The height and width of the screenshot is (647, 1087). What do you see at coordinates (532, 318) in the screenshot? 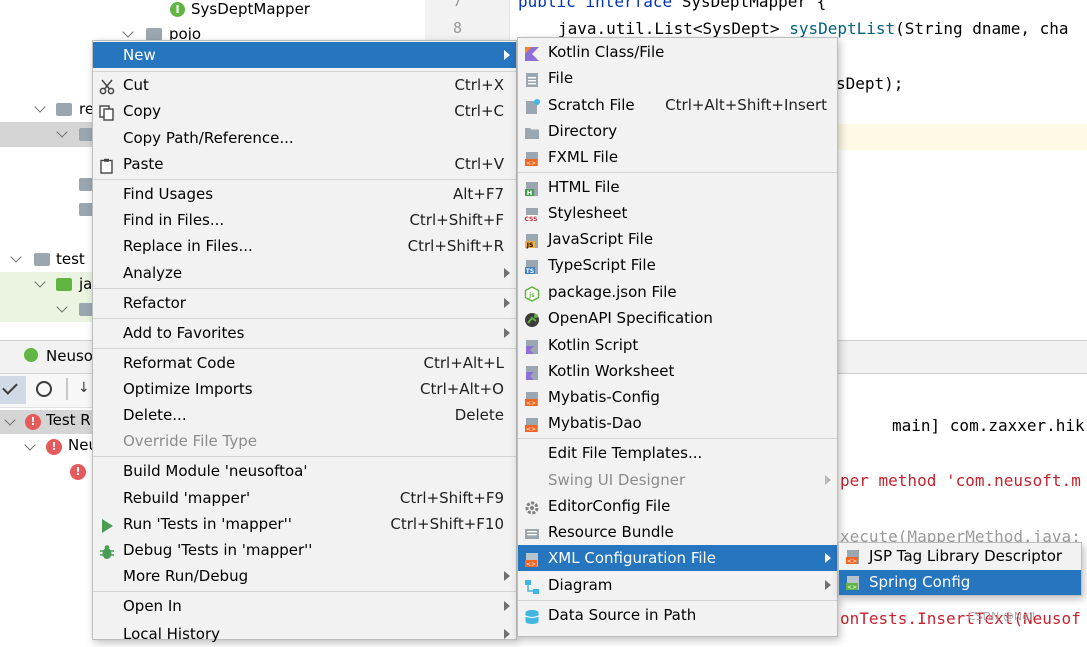
I see `openapi-icon` at bounding box center [532, 318].